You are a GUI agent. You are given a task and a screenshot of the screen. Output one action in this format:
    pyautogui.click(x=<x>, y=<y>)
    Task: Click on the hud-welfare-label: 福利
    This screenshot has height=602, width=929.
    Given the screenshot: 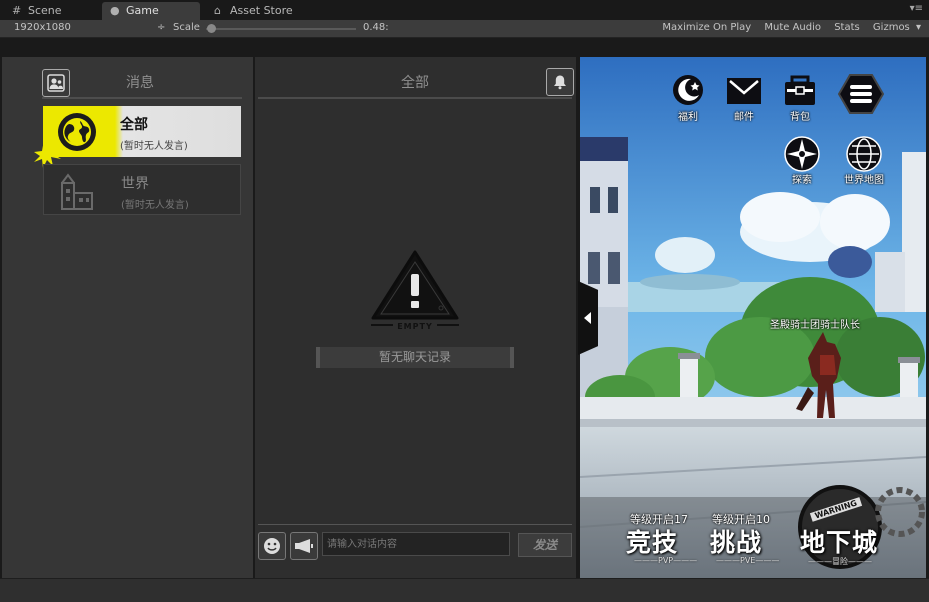 What is the action you would take?
    pyautogui.click(x=688, y=117)
    